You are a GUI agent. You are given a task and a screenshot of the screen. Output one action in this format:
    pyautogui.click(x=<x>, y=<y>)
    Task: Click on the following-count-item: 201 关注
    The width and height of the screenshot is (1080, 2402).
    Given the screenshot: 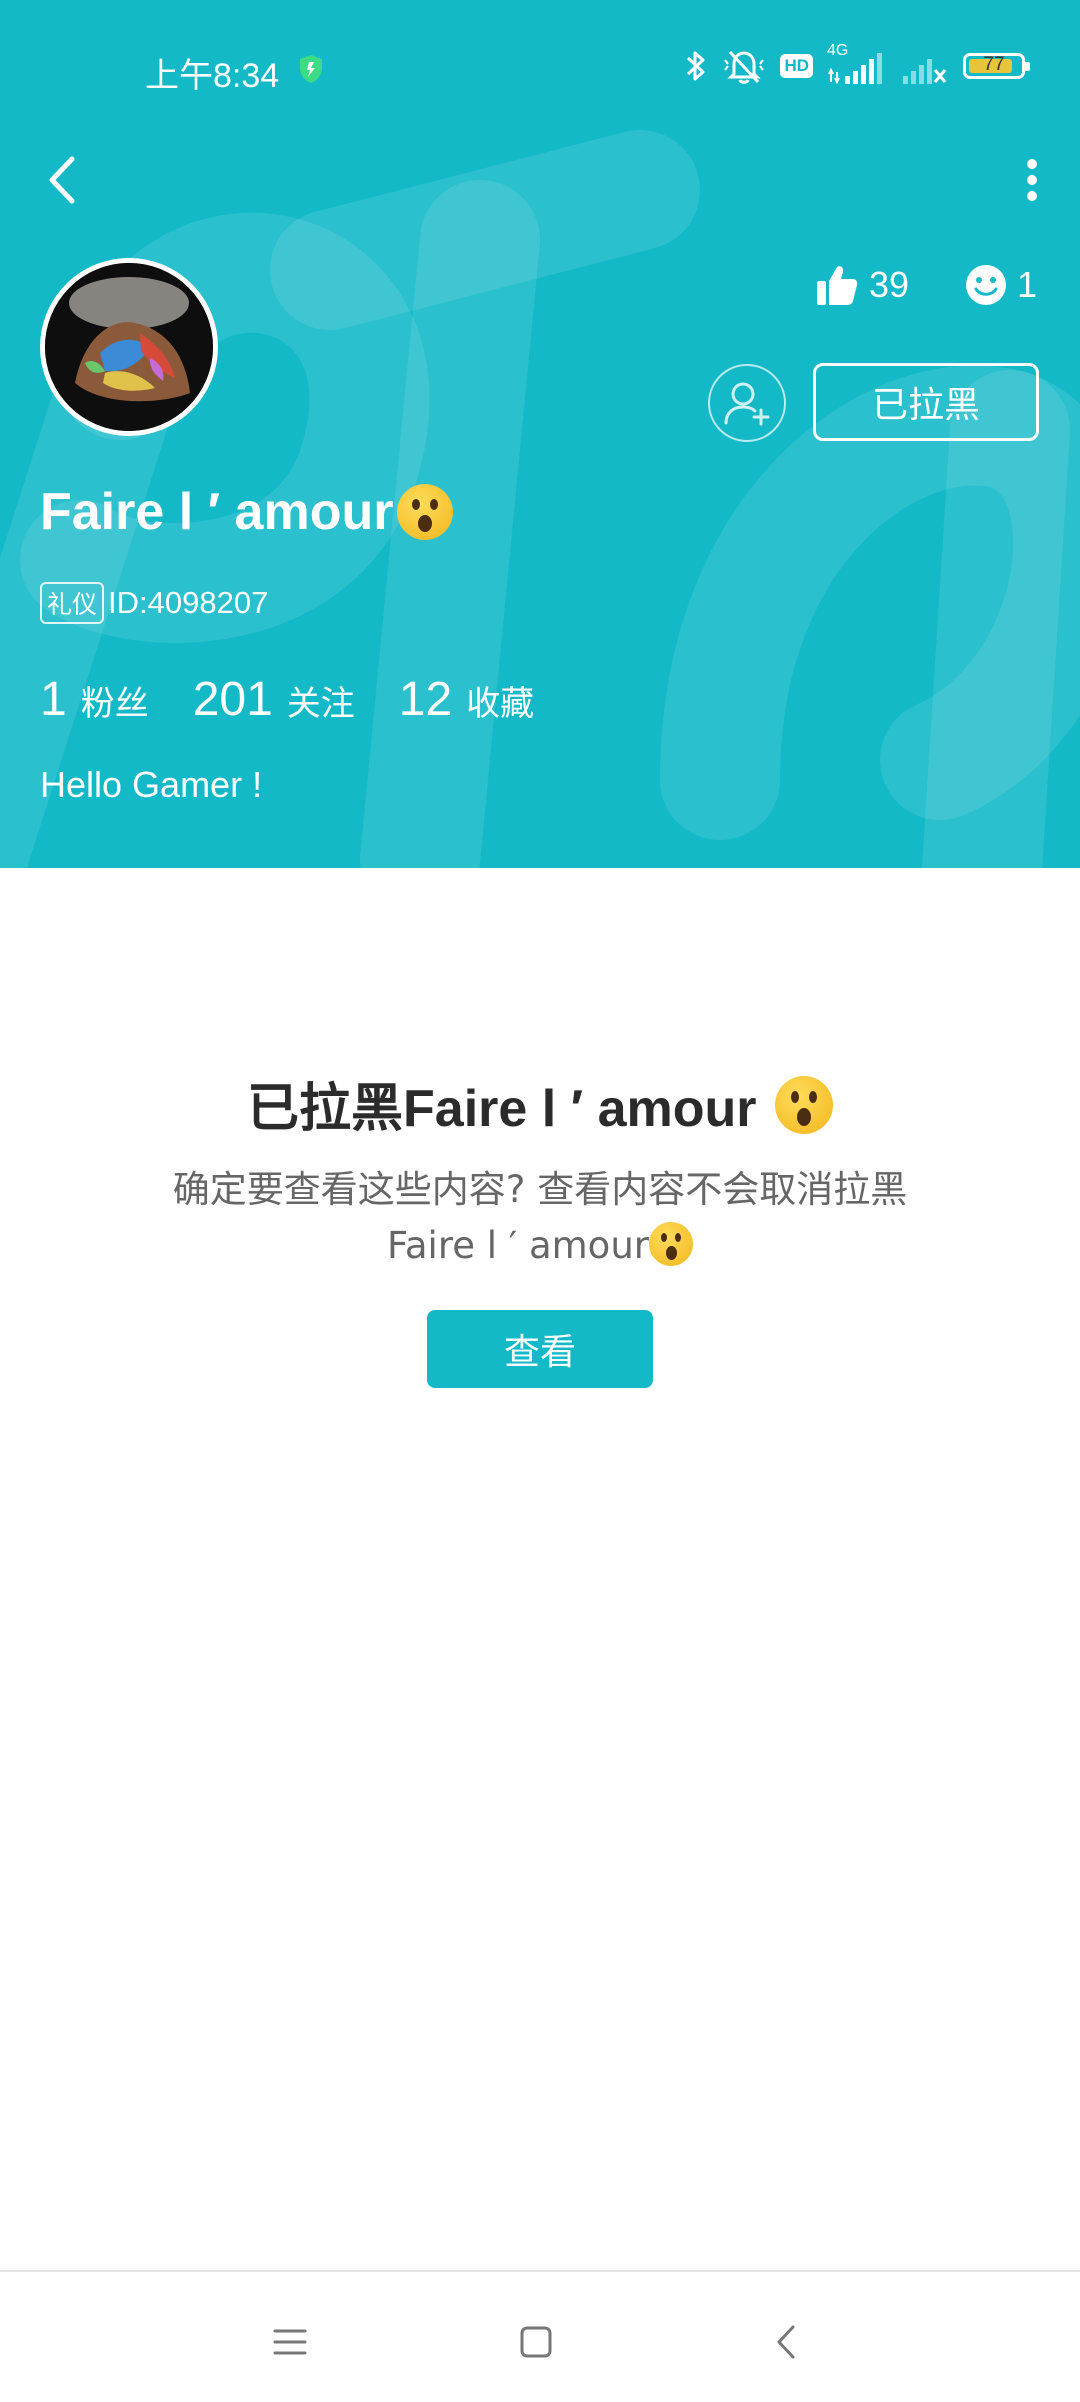 What is the action you would take?
    pyautogui.click(x=274, y=699)
    